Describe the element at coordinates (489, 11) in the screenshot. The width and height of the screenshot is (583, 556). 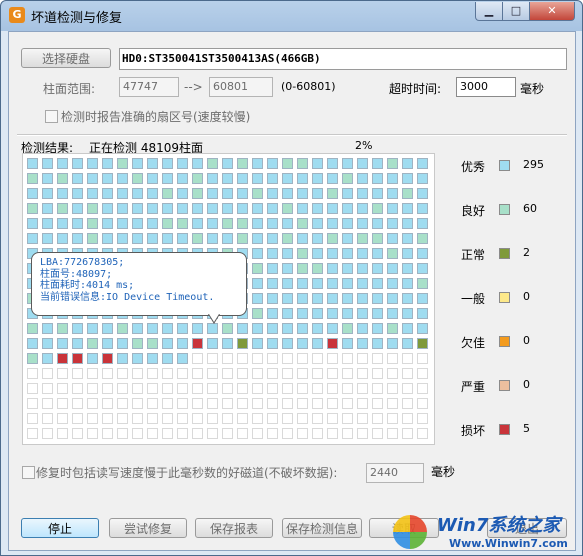
I see `minimize-button: ▁` at that location.